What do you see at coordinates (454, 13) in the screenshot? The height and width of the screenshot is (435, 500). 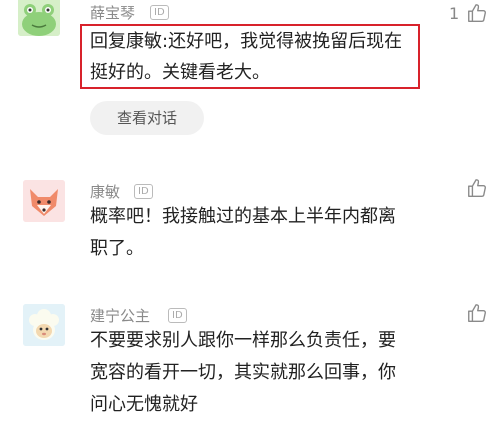 I see `like-count: 1` at bounding box center [454, 13].